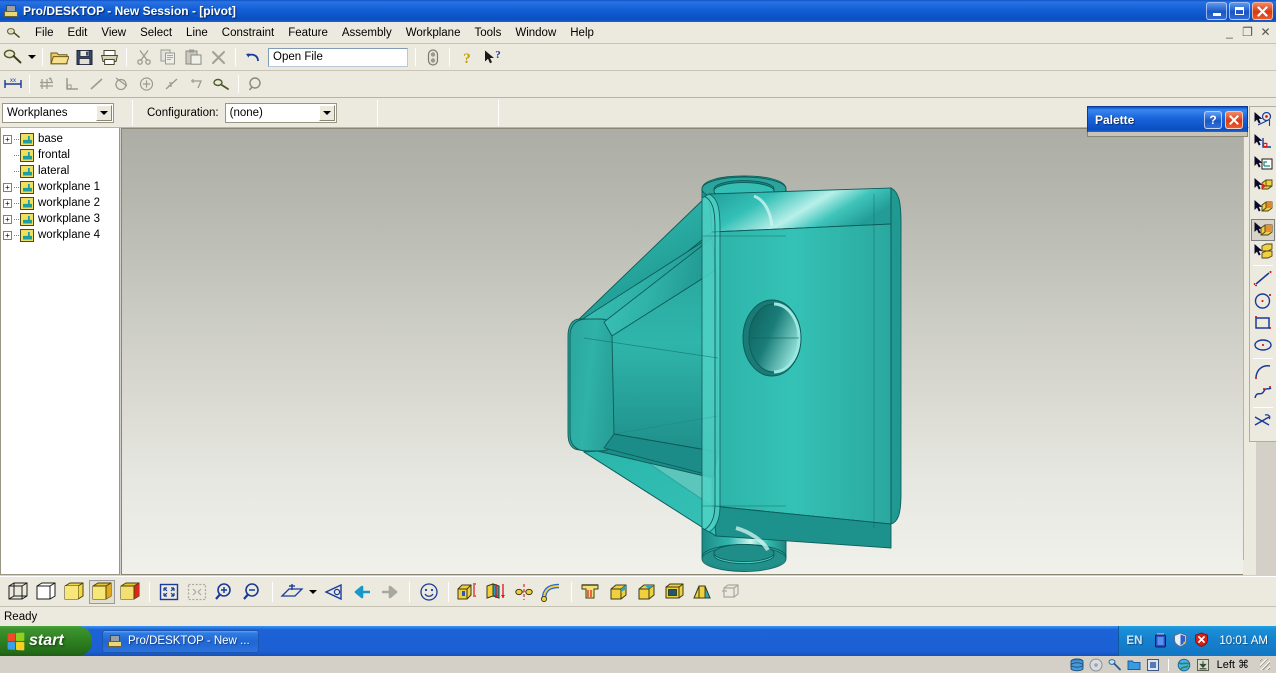 The image size is (1276, 673). Describe the element at coordinates (46, 84) in the screenshot. I see `coincident-icon` at that location.